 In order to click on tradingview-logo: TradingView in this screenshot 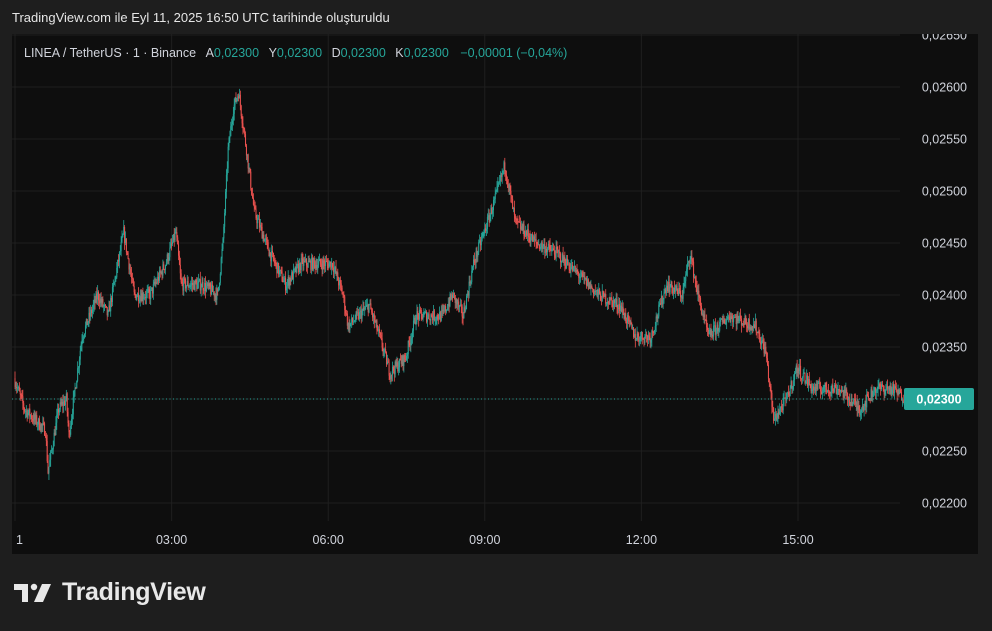, I will do `click(110, 592)`.